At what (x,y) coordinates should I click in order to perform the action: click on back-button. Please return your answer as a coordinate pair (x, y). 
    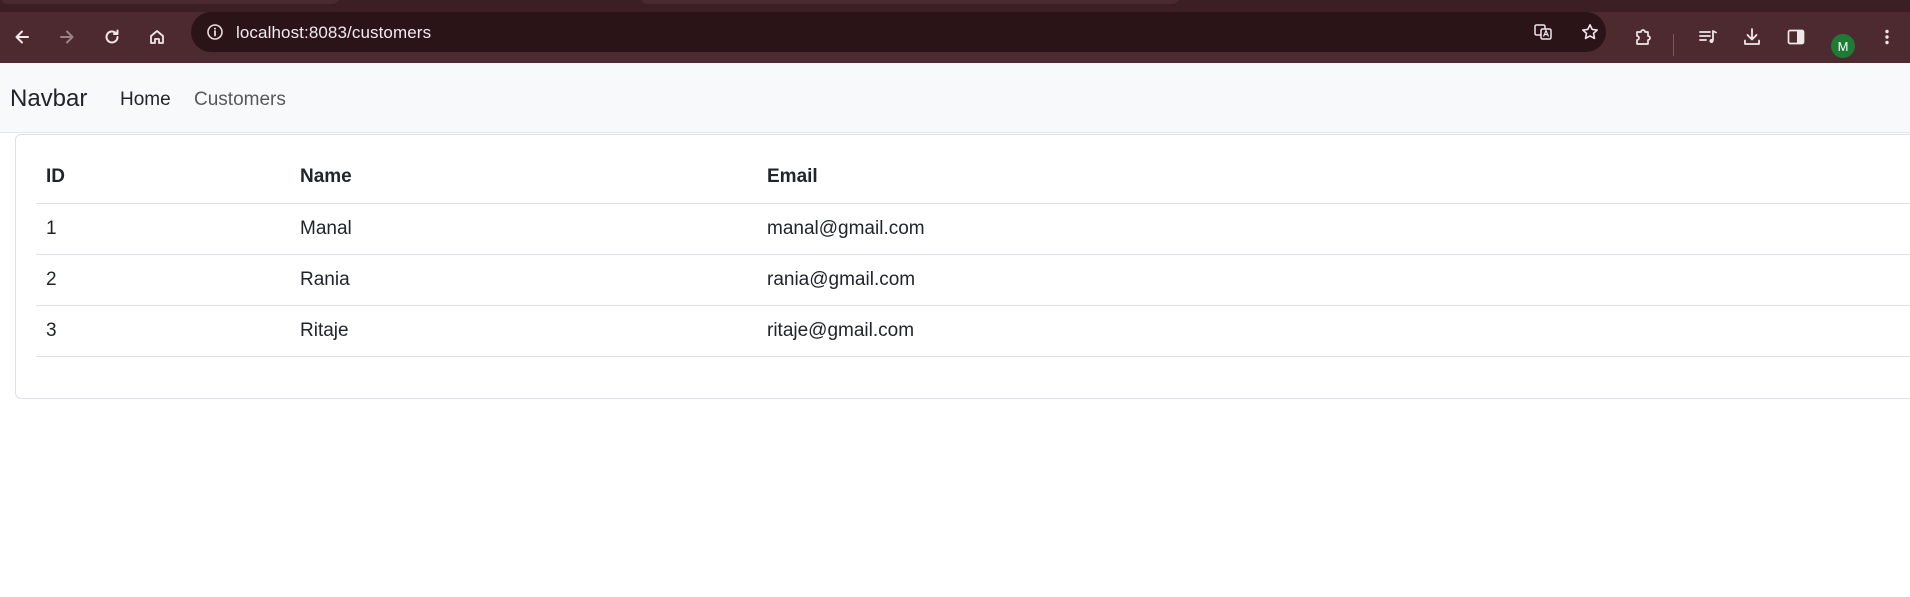
    Looking at the image, I should click on (22, 37).